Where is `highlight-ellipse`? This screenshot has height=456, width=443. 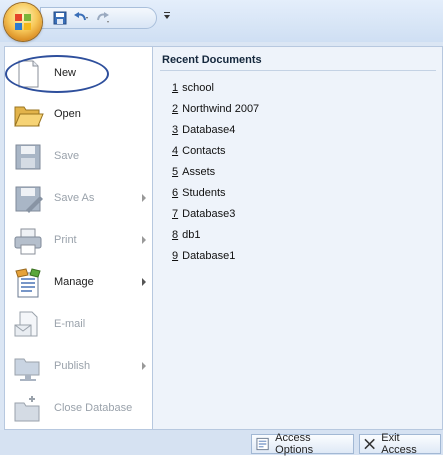
highlight-ellipse is located at coordinates (57, 74).